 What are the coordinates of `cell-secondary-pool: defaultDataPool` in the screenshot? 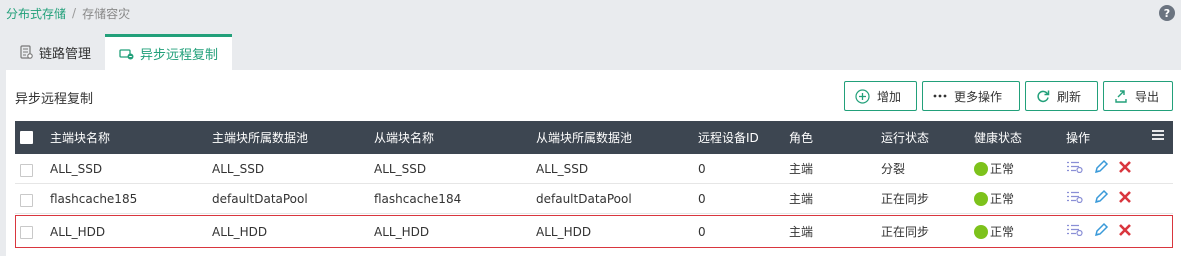 It's located at (584, 198).